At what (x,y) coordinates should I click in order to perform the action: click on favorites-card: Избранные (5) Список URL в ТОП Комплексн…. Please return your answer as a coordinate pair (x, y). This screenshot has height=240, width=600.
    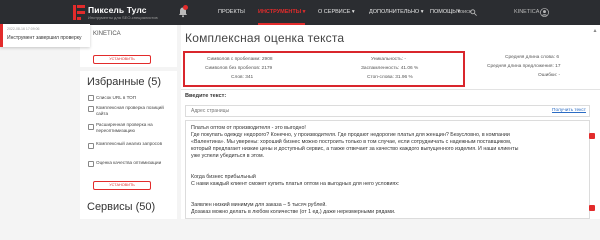
    Looking at the image, I should click on (128, 145).